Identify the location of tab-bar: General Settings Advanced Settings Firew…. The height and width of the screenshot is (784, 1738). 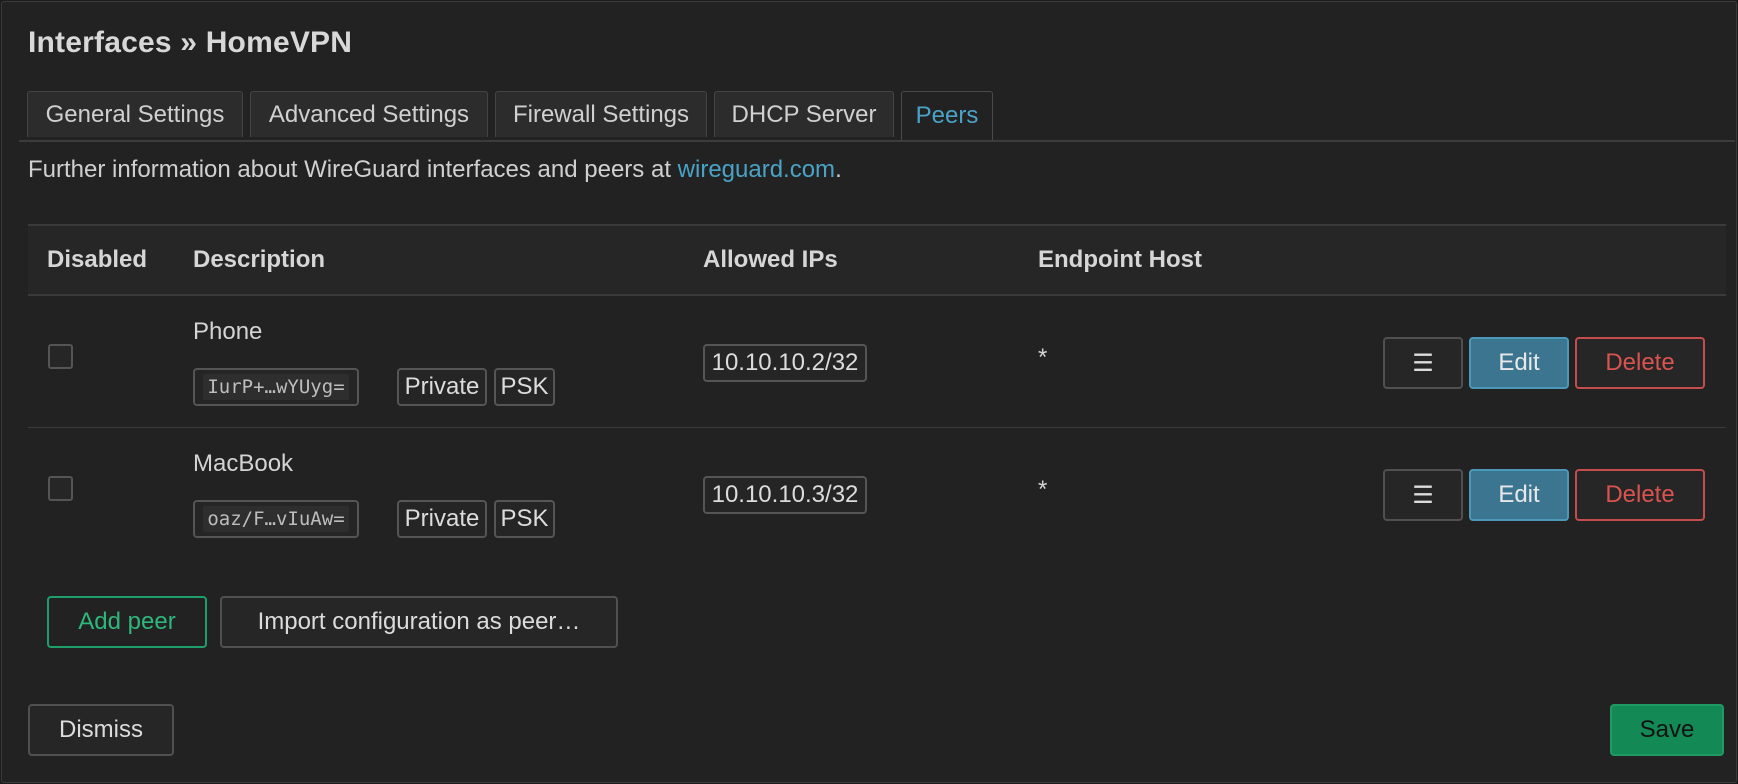
(877, 116).